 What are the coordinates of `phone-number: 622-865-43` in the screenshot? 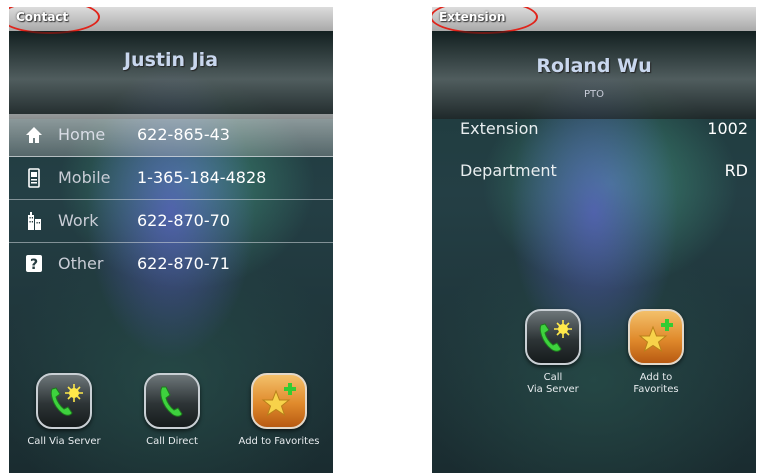 It's located at (183, 134).